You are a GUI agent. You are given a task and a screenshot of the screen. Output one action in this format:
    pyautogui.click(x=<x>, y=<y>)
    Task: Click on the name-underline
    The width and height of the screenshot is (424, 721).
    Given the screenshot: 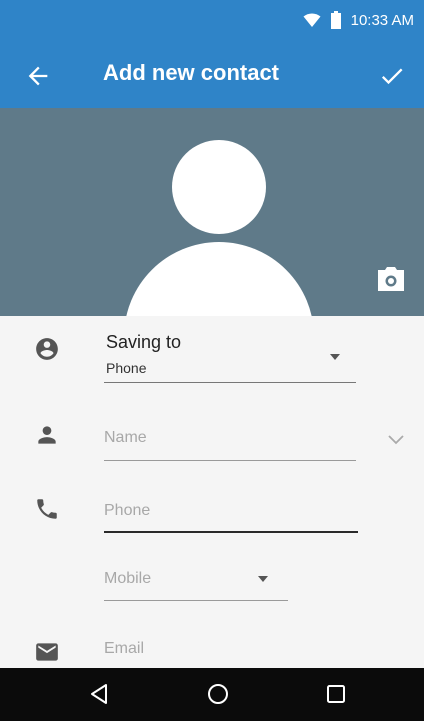 What is the action you would take?
    pyautogui.click(x=230, y=460)
    